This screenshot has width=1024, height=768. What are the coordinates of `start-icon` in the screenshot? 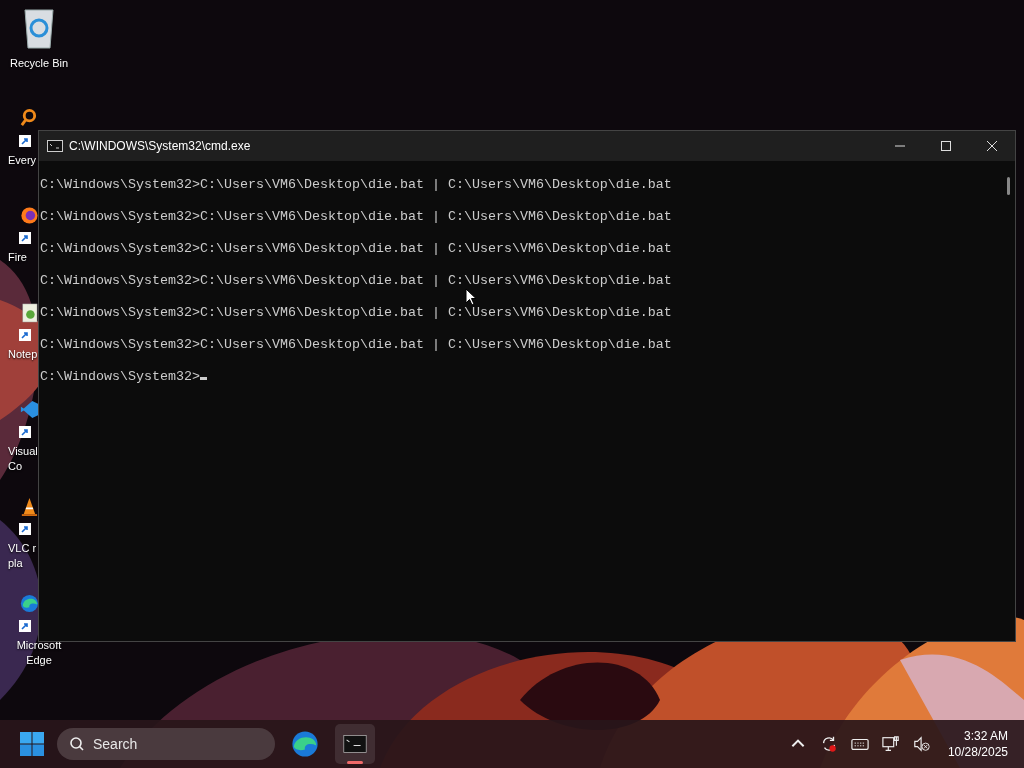 It's located at (32, 744).